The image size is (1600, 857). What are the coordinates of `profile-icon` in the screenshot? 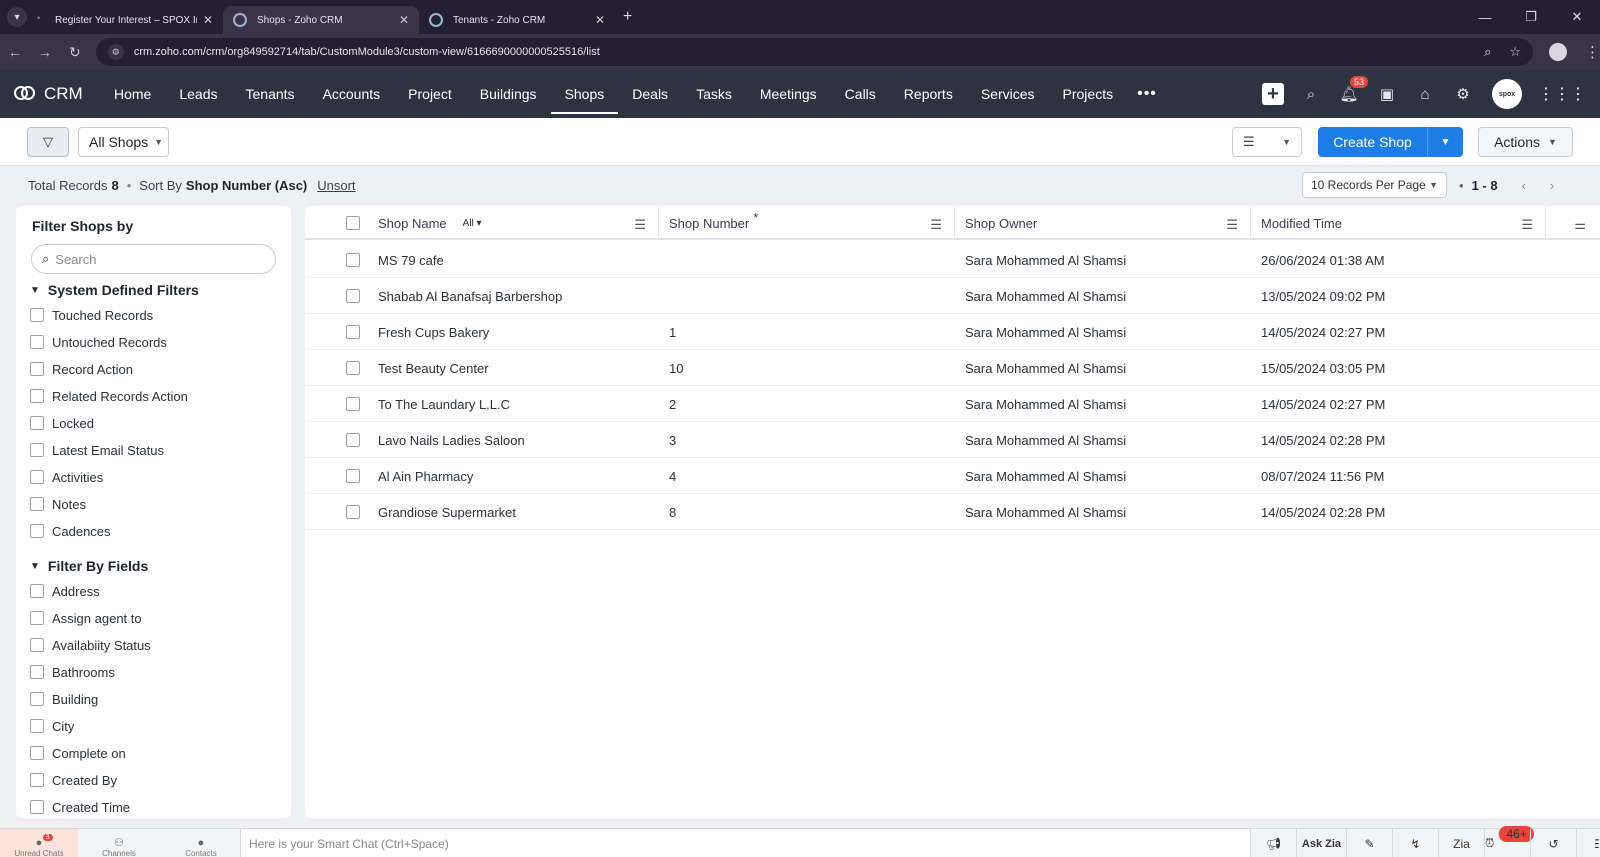 It's located at (1558, 52).